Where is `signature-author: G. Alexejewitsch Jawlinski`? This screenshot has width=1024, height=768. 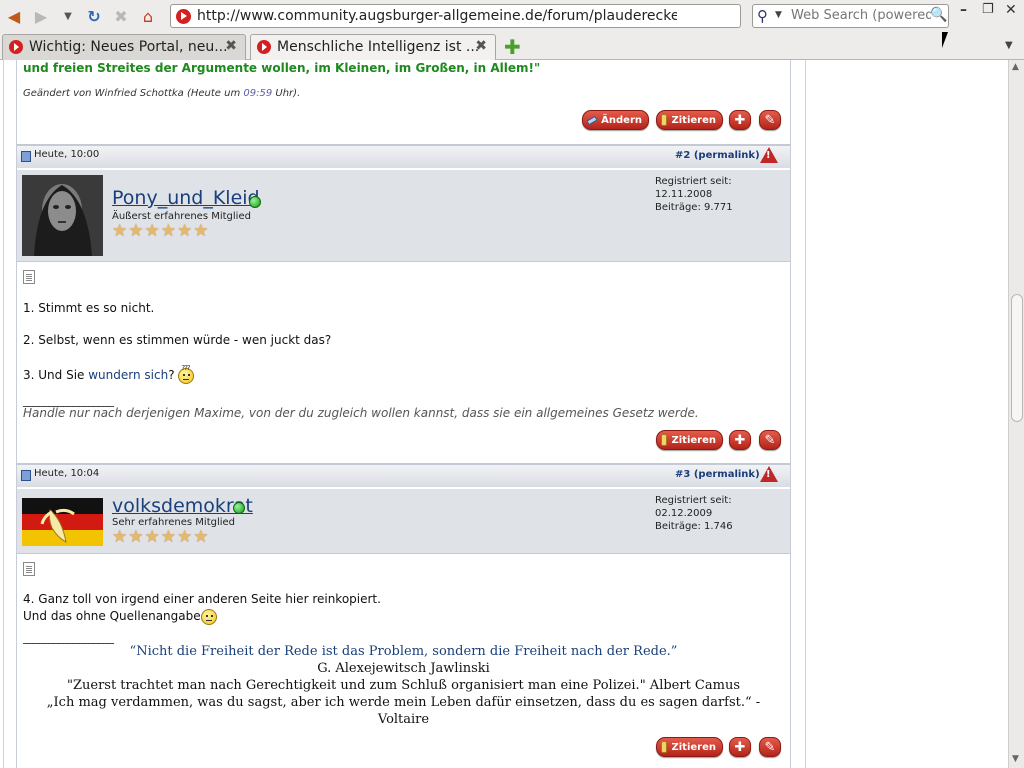 signature-author: G. Alexejewitsch Jawlinski is located at coordinates (403, 668).